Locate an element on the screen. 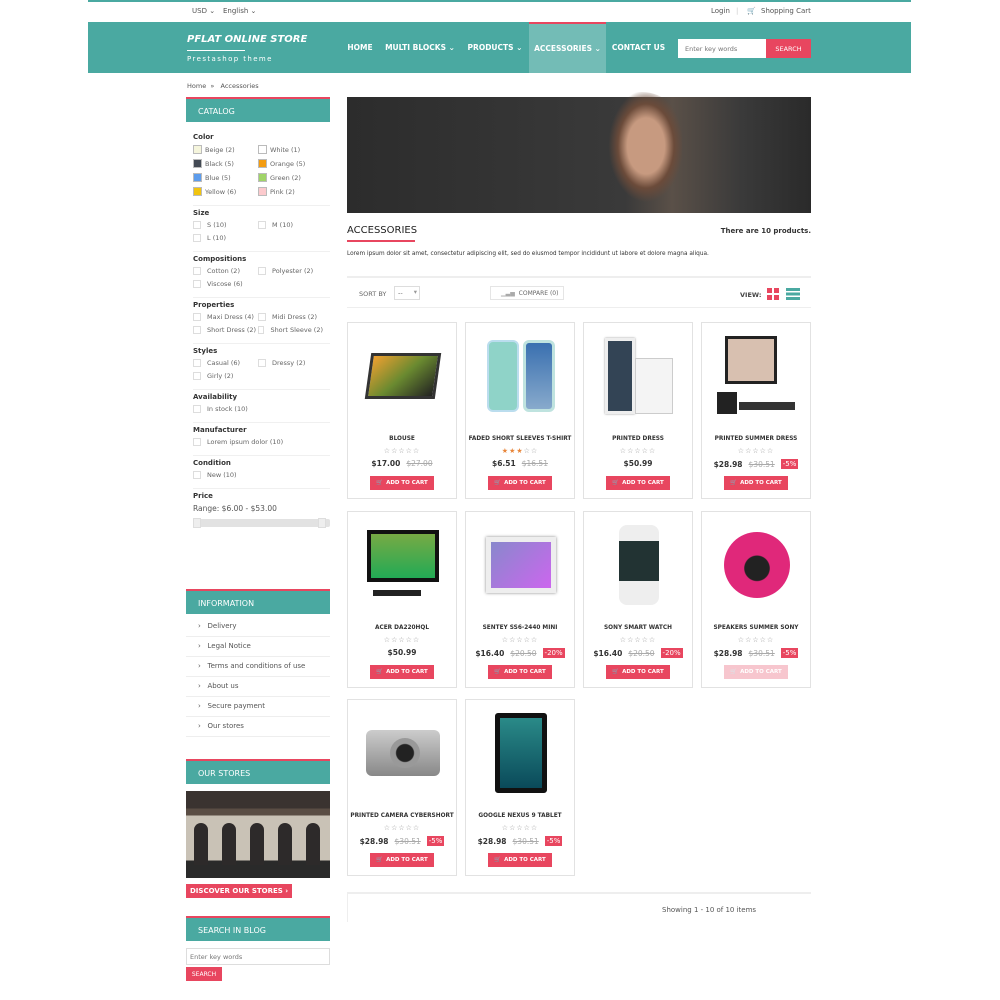 The image size is (1000, 1000). filter-option: Maxi Dress (4) is located at coordinates (225, 317).